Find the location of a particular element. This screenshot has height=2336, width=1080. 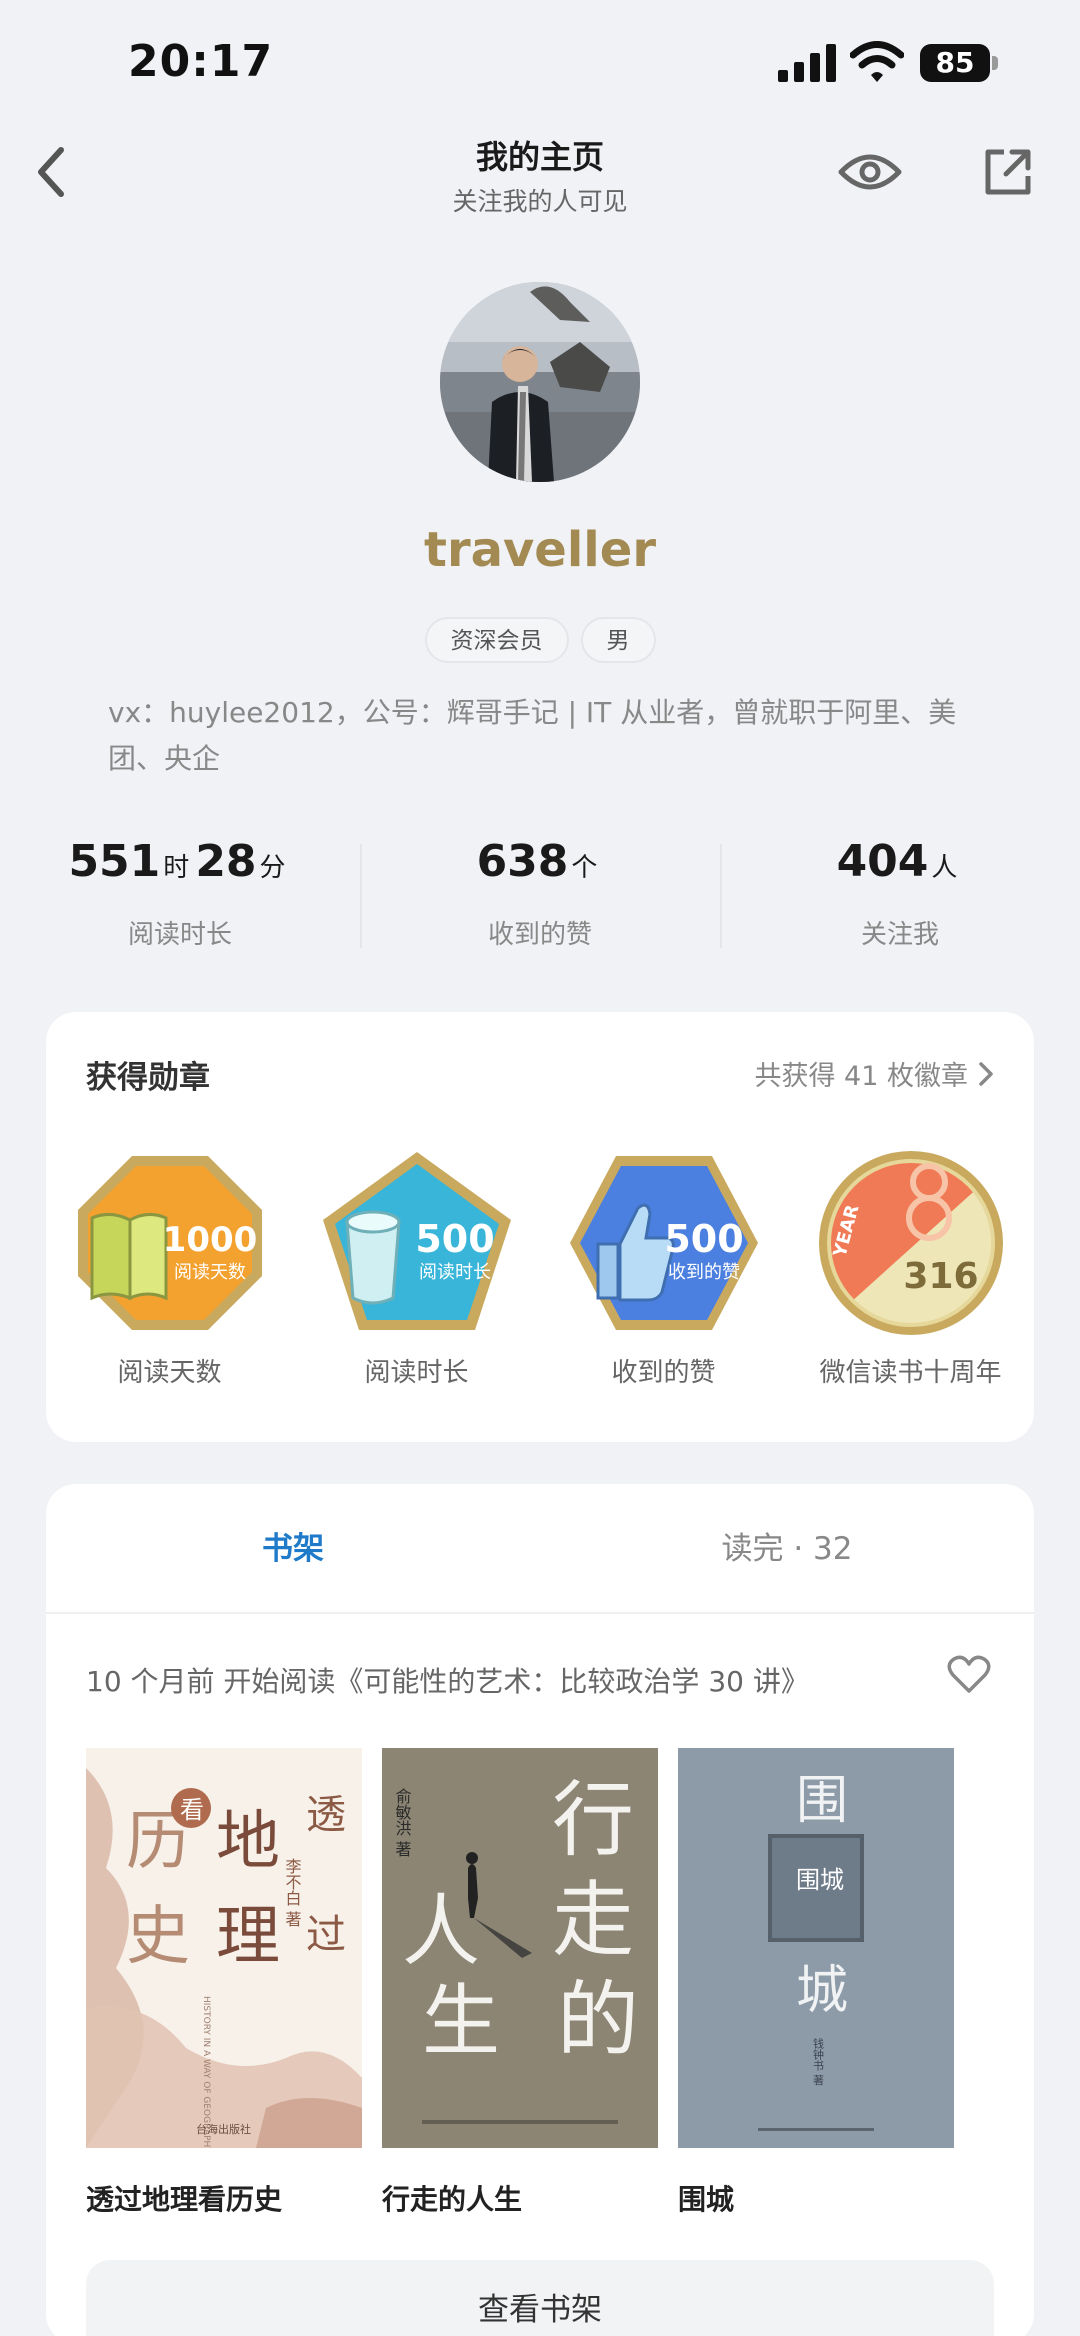

cover-char-tou: 透 is located at coordinates (326, 1815).